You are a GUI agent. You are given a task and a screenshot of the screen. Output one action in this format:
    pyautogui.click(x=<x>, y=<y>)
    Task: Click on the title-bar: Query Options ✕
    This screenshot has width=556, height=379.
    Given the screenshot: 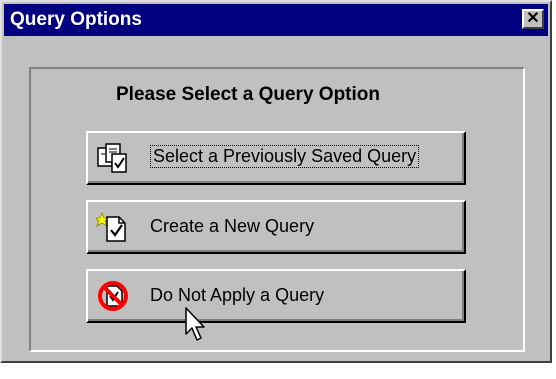 What is the action you would take?
    pyautogui.click(x=276, y=20)
    